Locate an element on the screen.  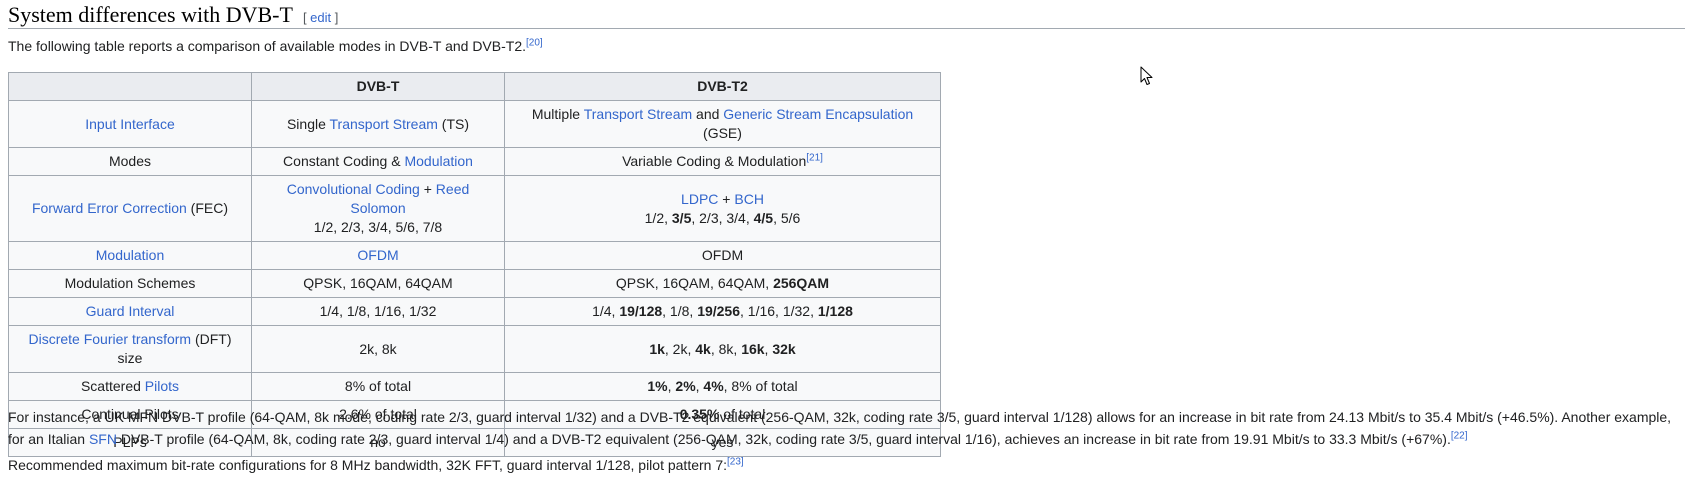
bold-text: 4% is located at coordinates (713, 386).